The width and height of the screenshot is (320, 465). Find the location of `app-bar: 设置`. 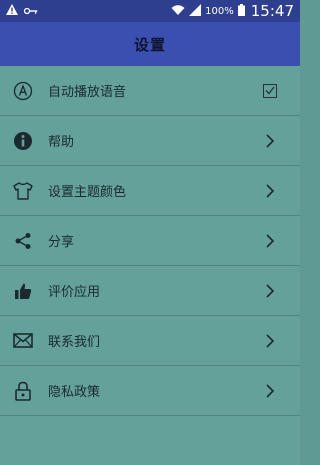

app-bar: 设置 is located at coordinates (150, 44).